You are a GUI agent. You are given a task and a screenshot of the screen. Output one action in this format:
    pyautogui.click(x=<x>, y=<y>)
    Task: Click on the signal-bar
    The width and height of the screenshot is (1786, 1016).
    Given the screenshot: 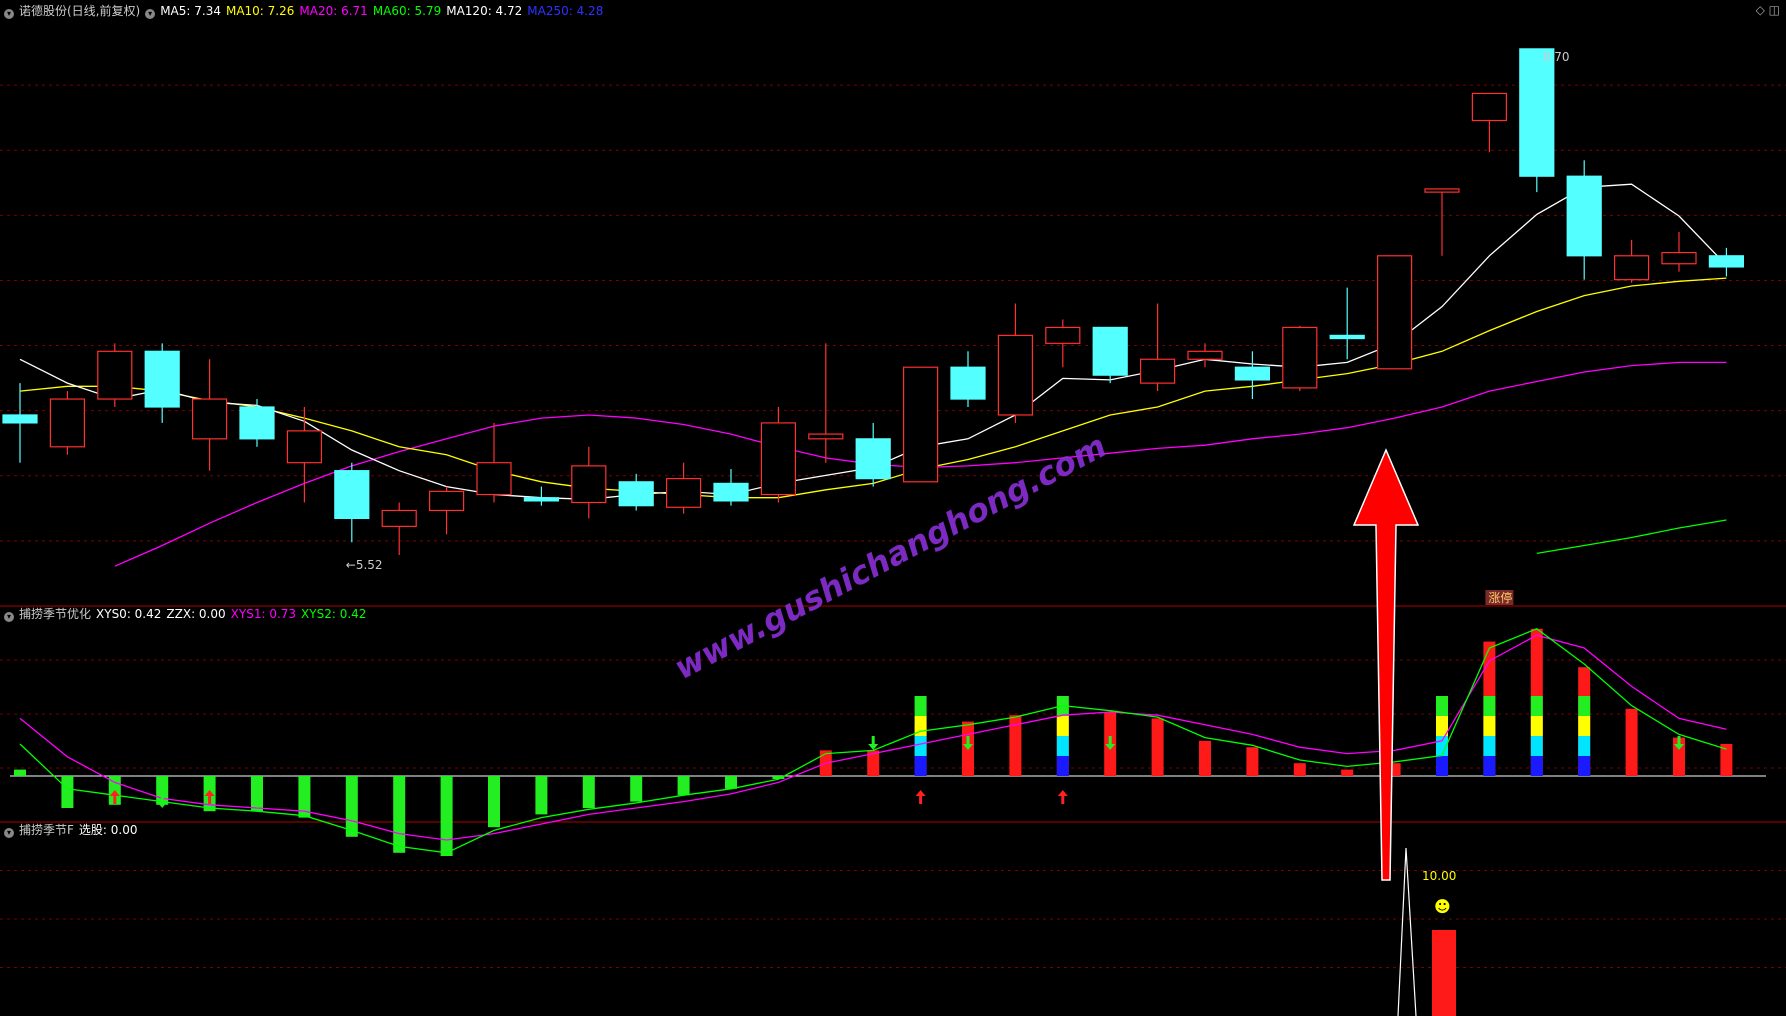 What is the action you would take?
    pyautogui.click(x=1444, y=973)
    